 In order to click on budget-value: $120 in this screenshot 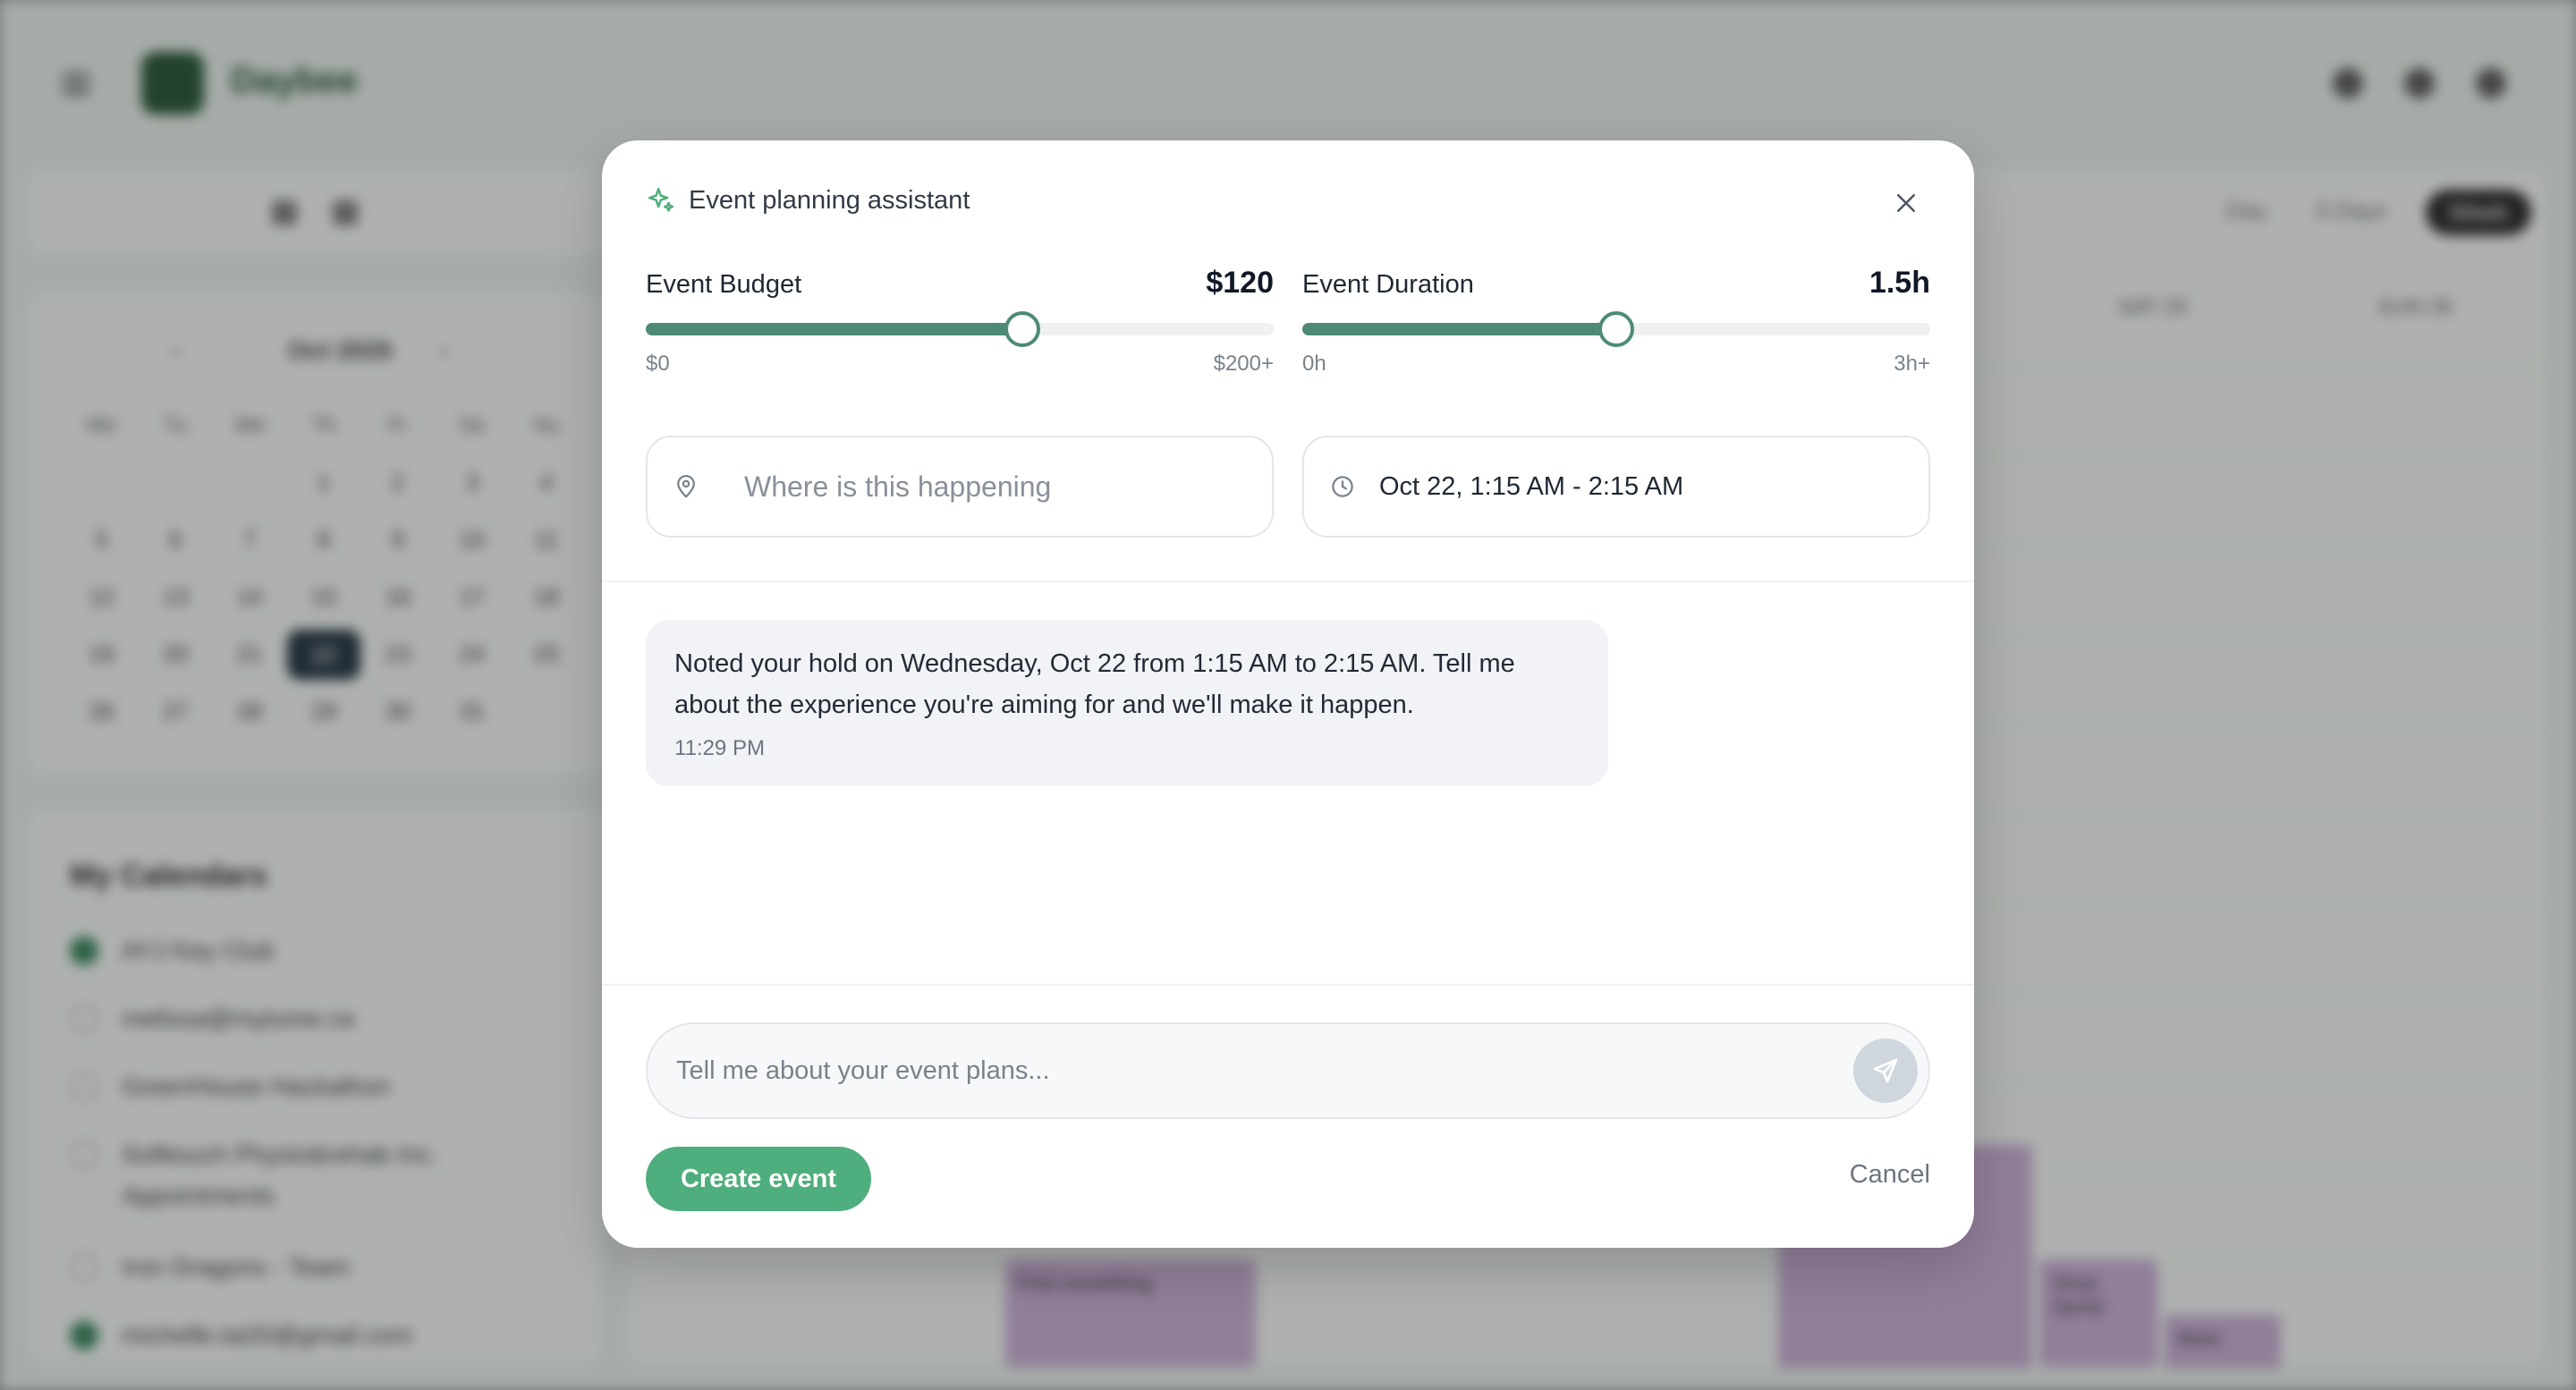, I will do `click(1240, 283)`.